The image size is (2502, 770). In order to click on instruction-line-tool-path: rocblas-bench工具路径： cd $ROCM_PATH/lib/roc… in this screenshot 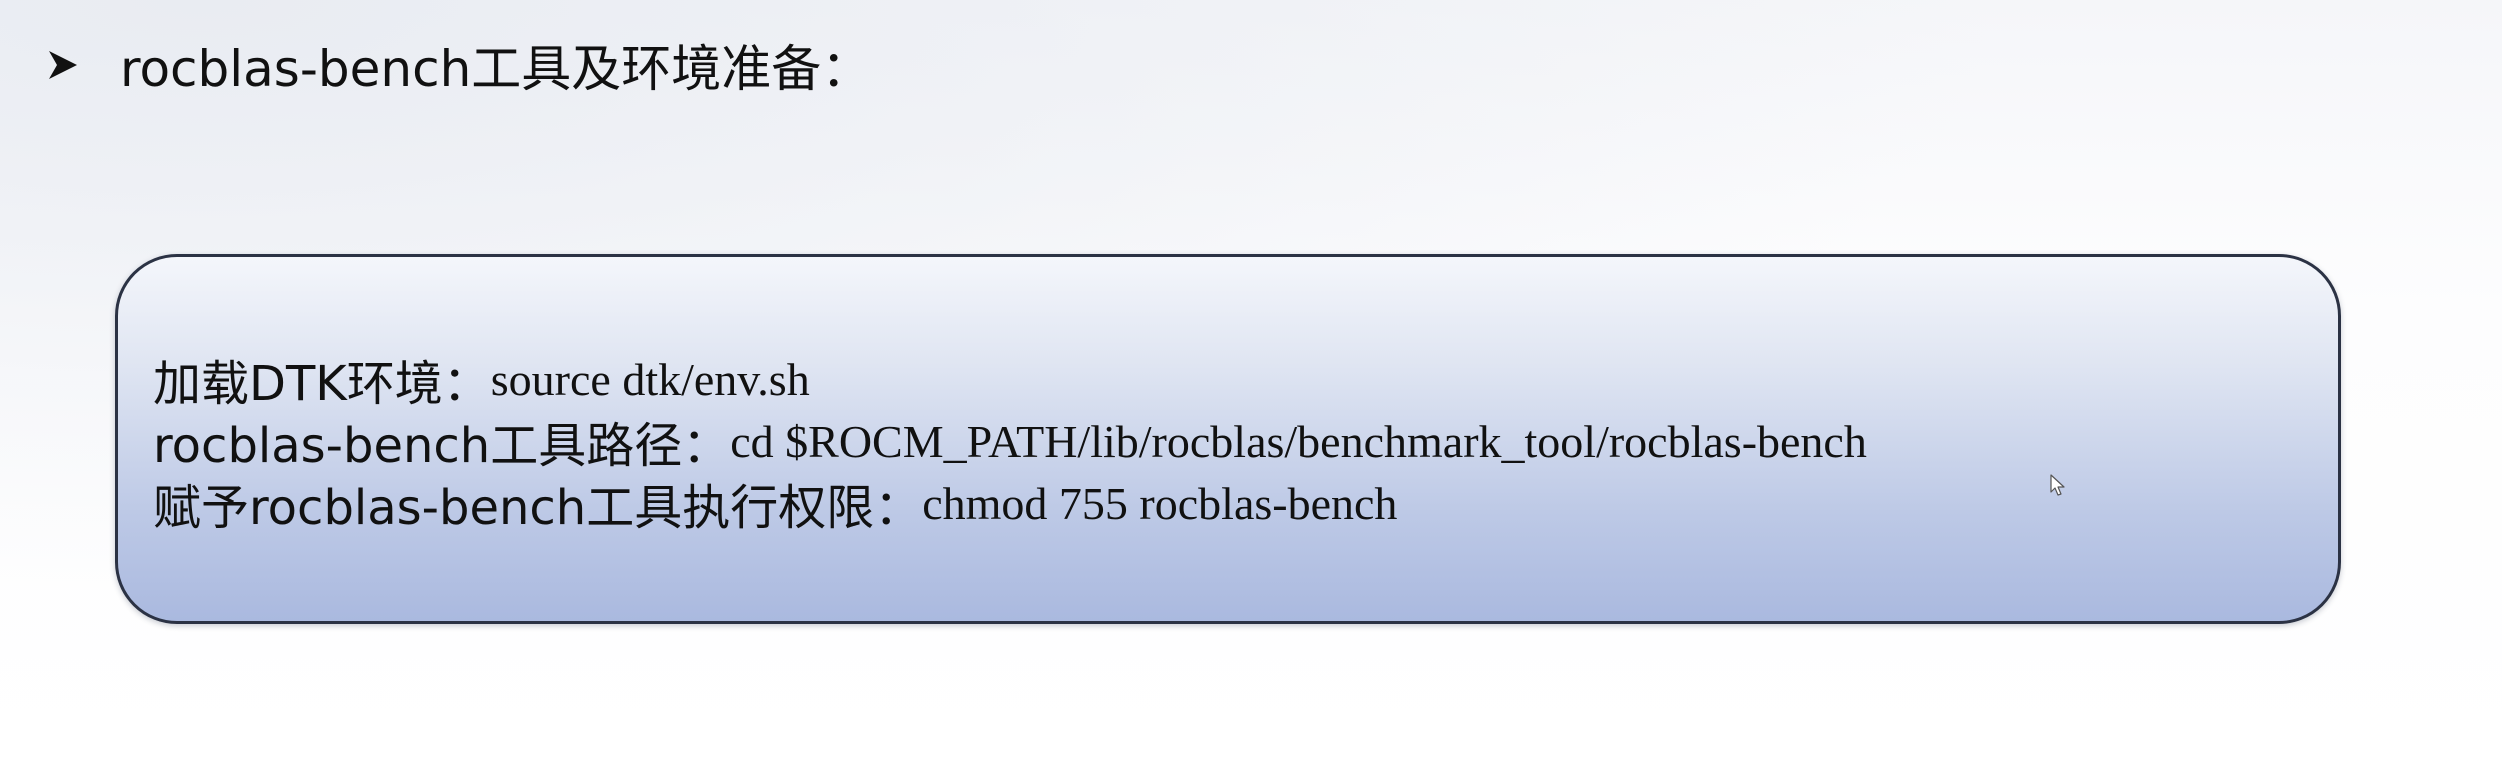, I will do `click(1010, 442)`.